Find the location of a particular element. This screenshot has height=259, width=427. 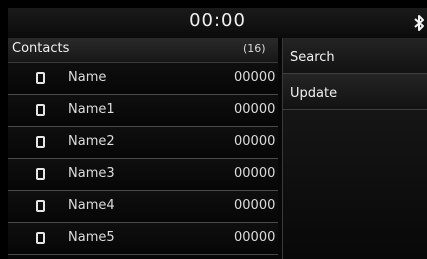

contact-name: Name5 is located at coordinates (91, 237).